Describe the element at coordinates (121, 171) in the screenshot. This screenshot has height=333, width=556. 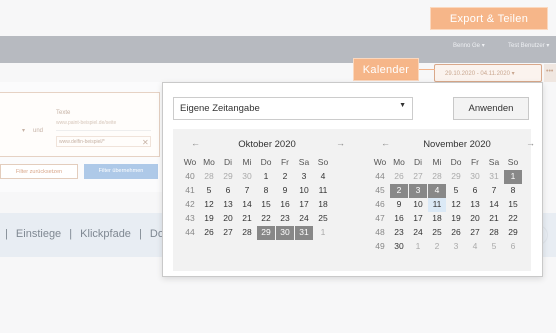
I see `apply-filter-button: Filter übernehmen` at that location.